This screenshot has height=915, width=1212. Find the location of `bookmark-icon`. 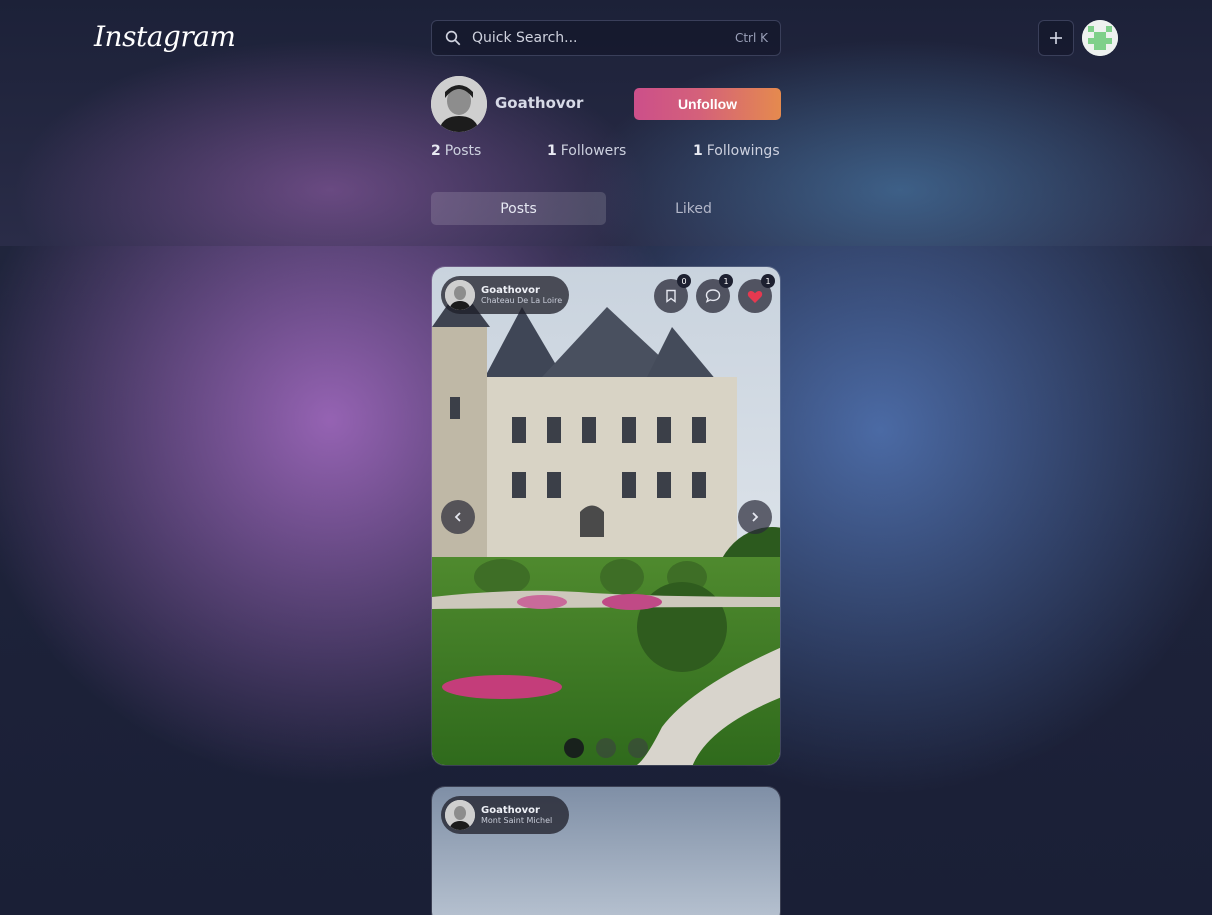

bookmark-icon is located at coordinates (671, 296).